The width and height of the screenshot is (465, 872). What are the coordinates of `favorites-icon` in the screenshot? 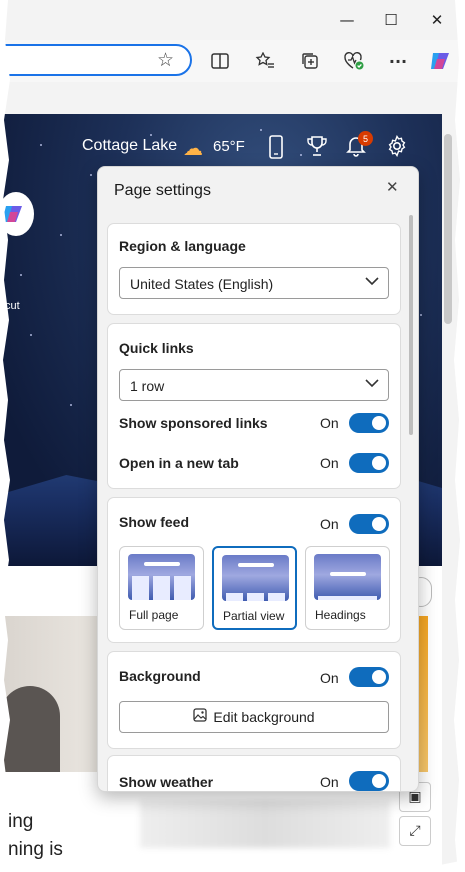 It's located at (265, 61).